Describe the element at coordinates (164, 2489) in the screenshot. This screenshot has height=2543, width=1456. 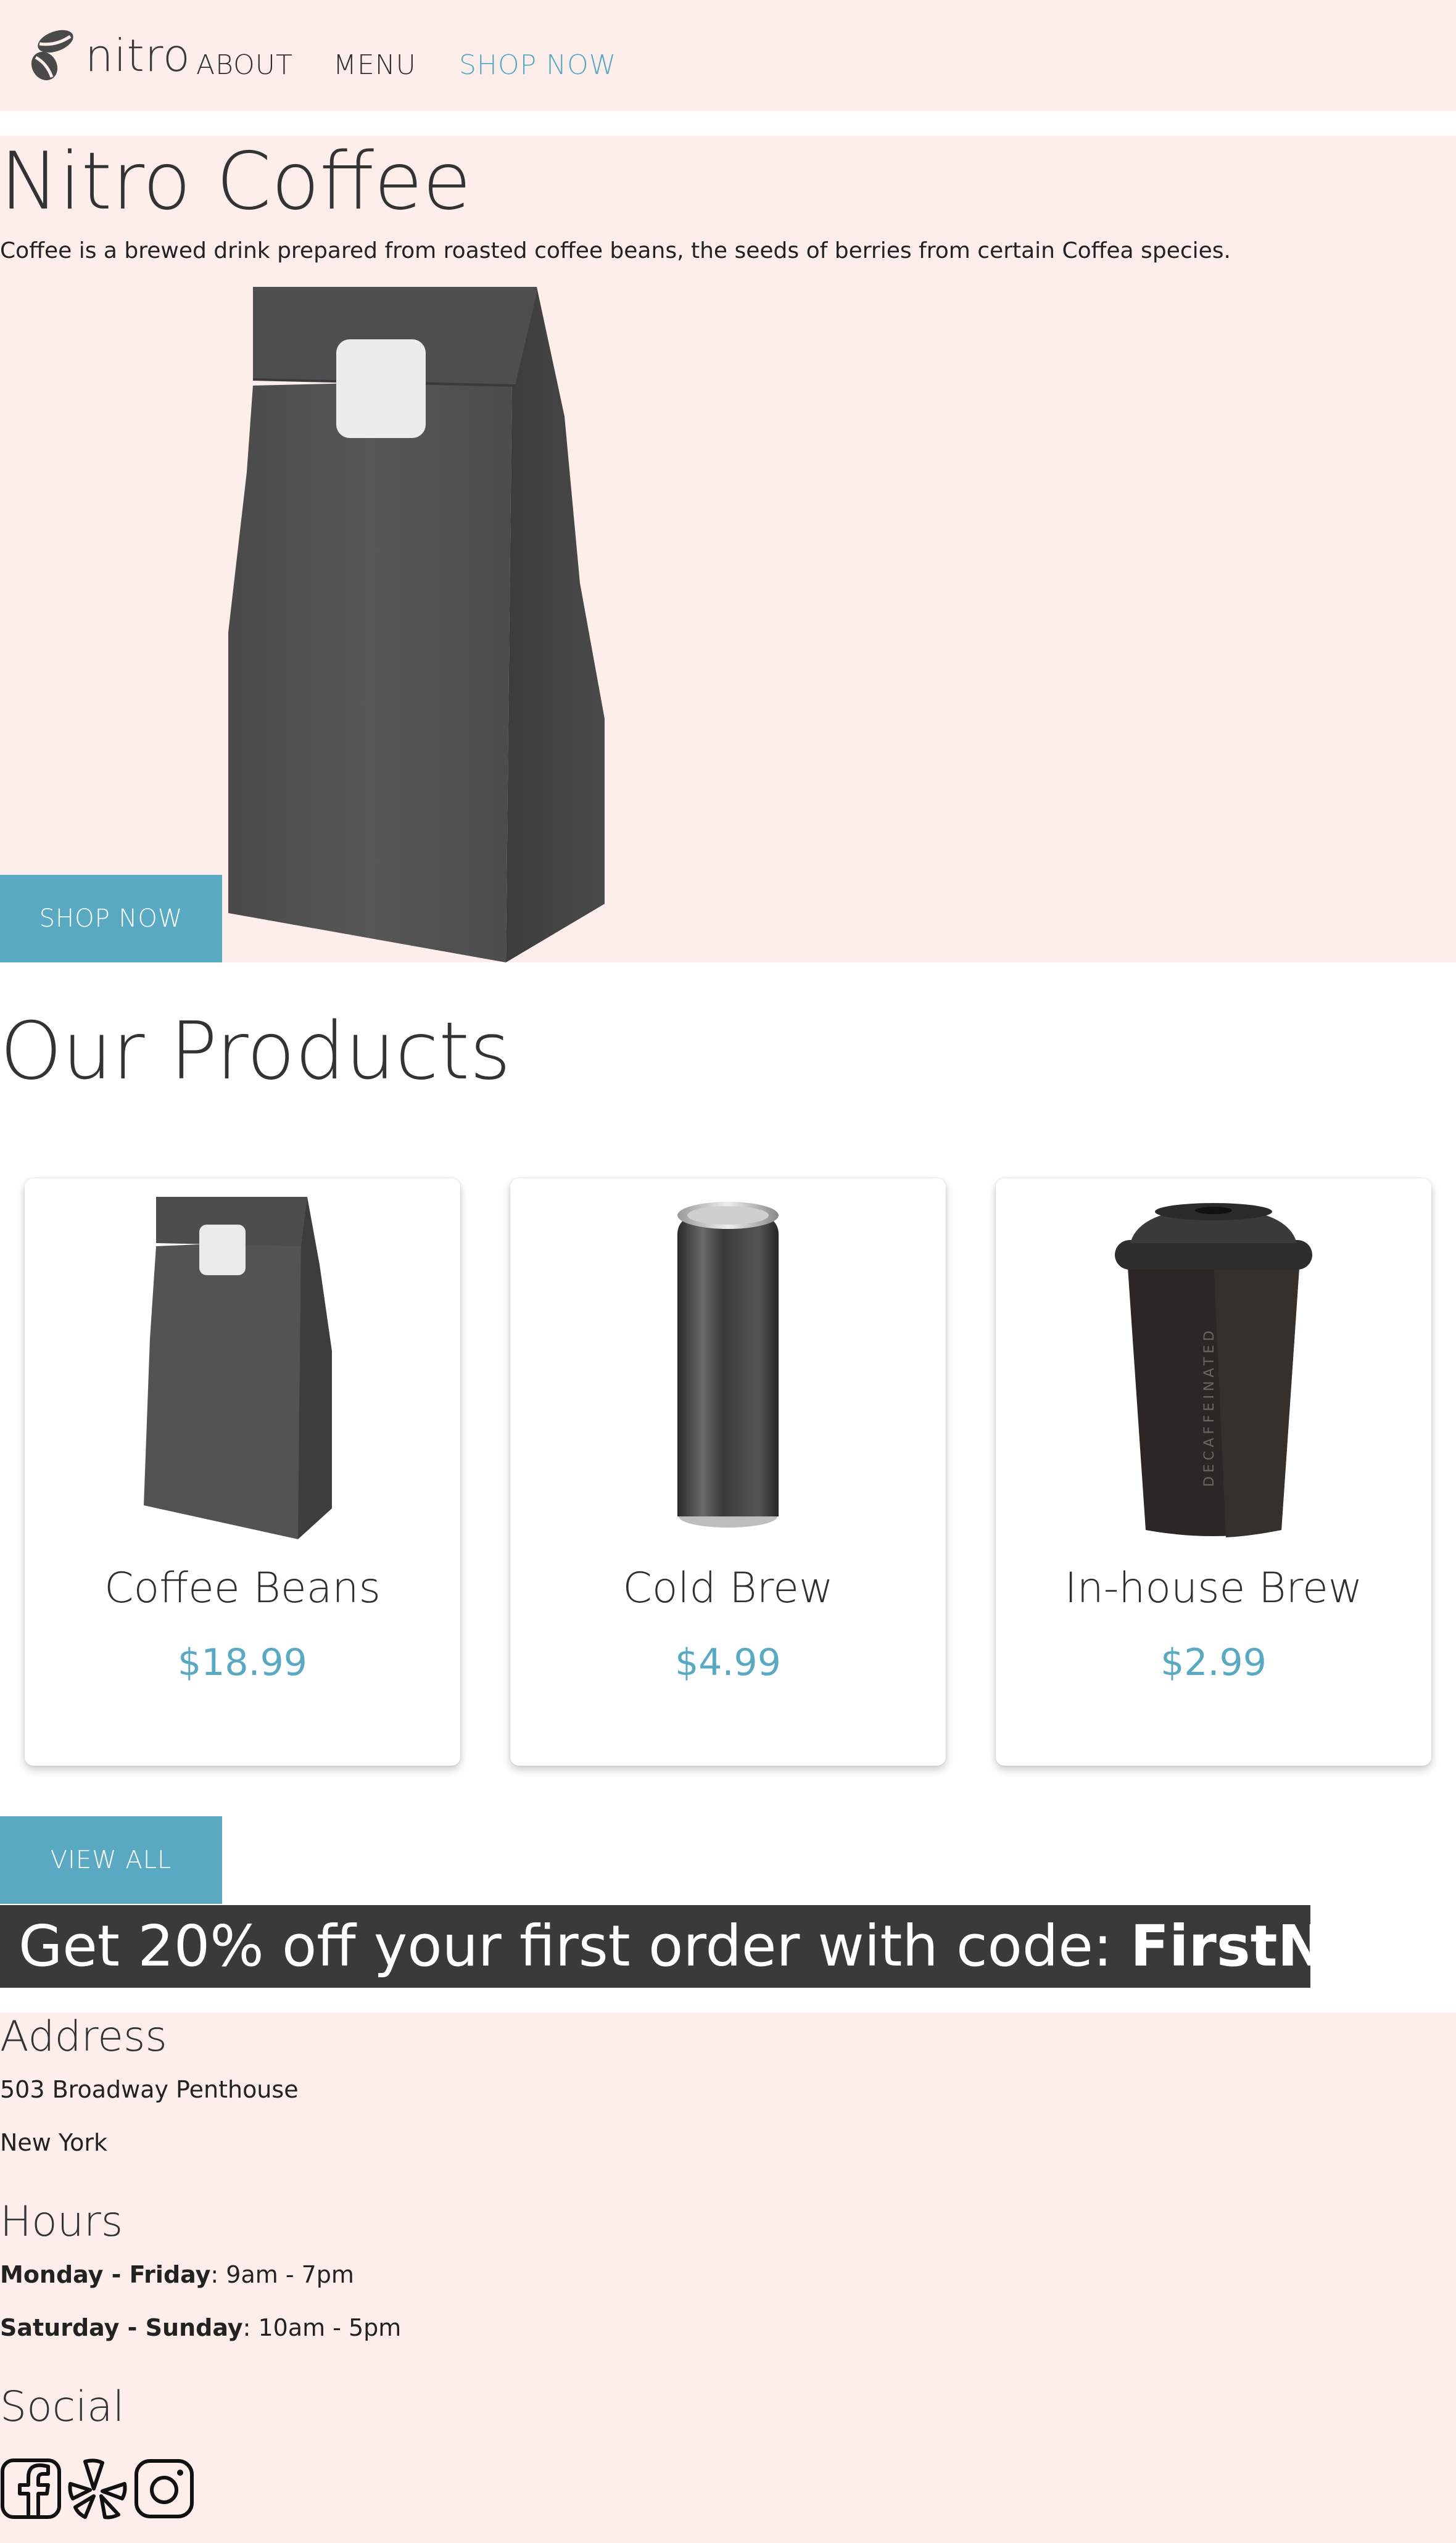
I see `instagram-icon` at that location.